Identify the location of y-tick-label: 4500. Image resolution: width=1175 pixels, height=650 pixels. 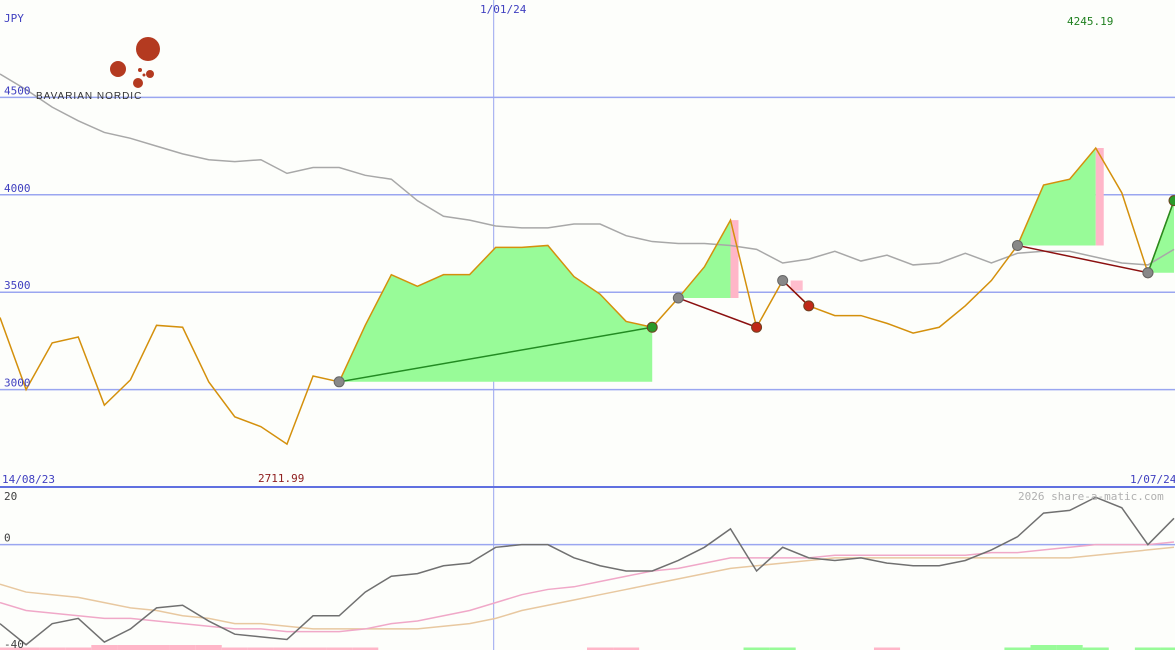
(17, 90).